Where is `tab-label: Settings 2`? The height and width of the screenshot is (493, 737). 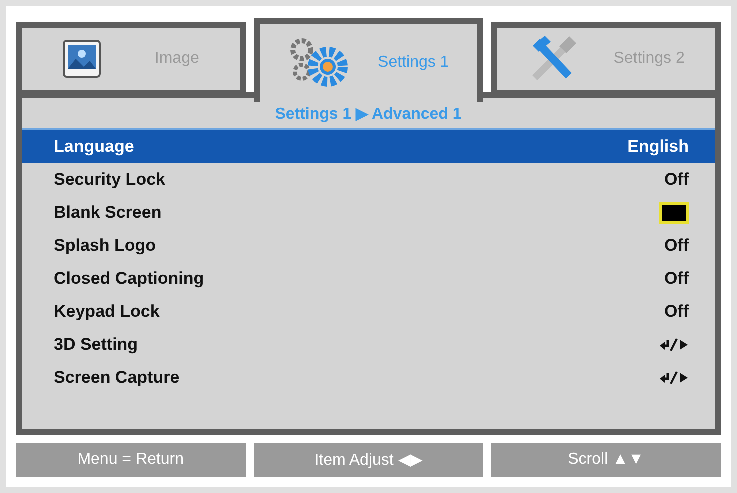
tab-label: Settings 2 is located at coordinates (649, 59).